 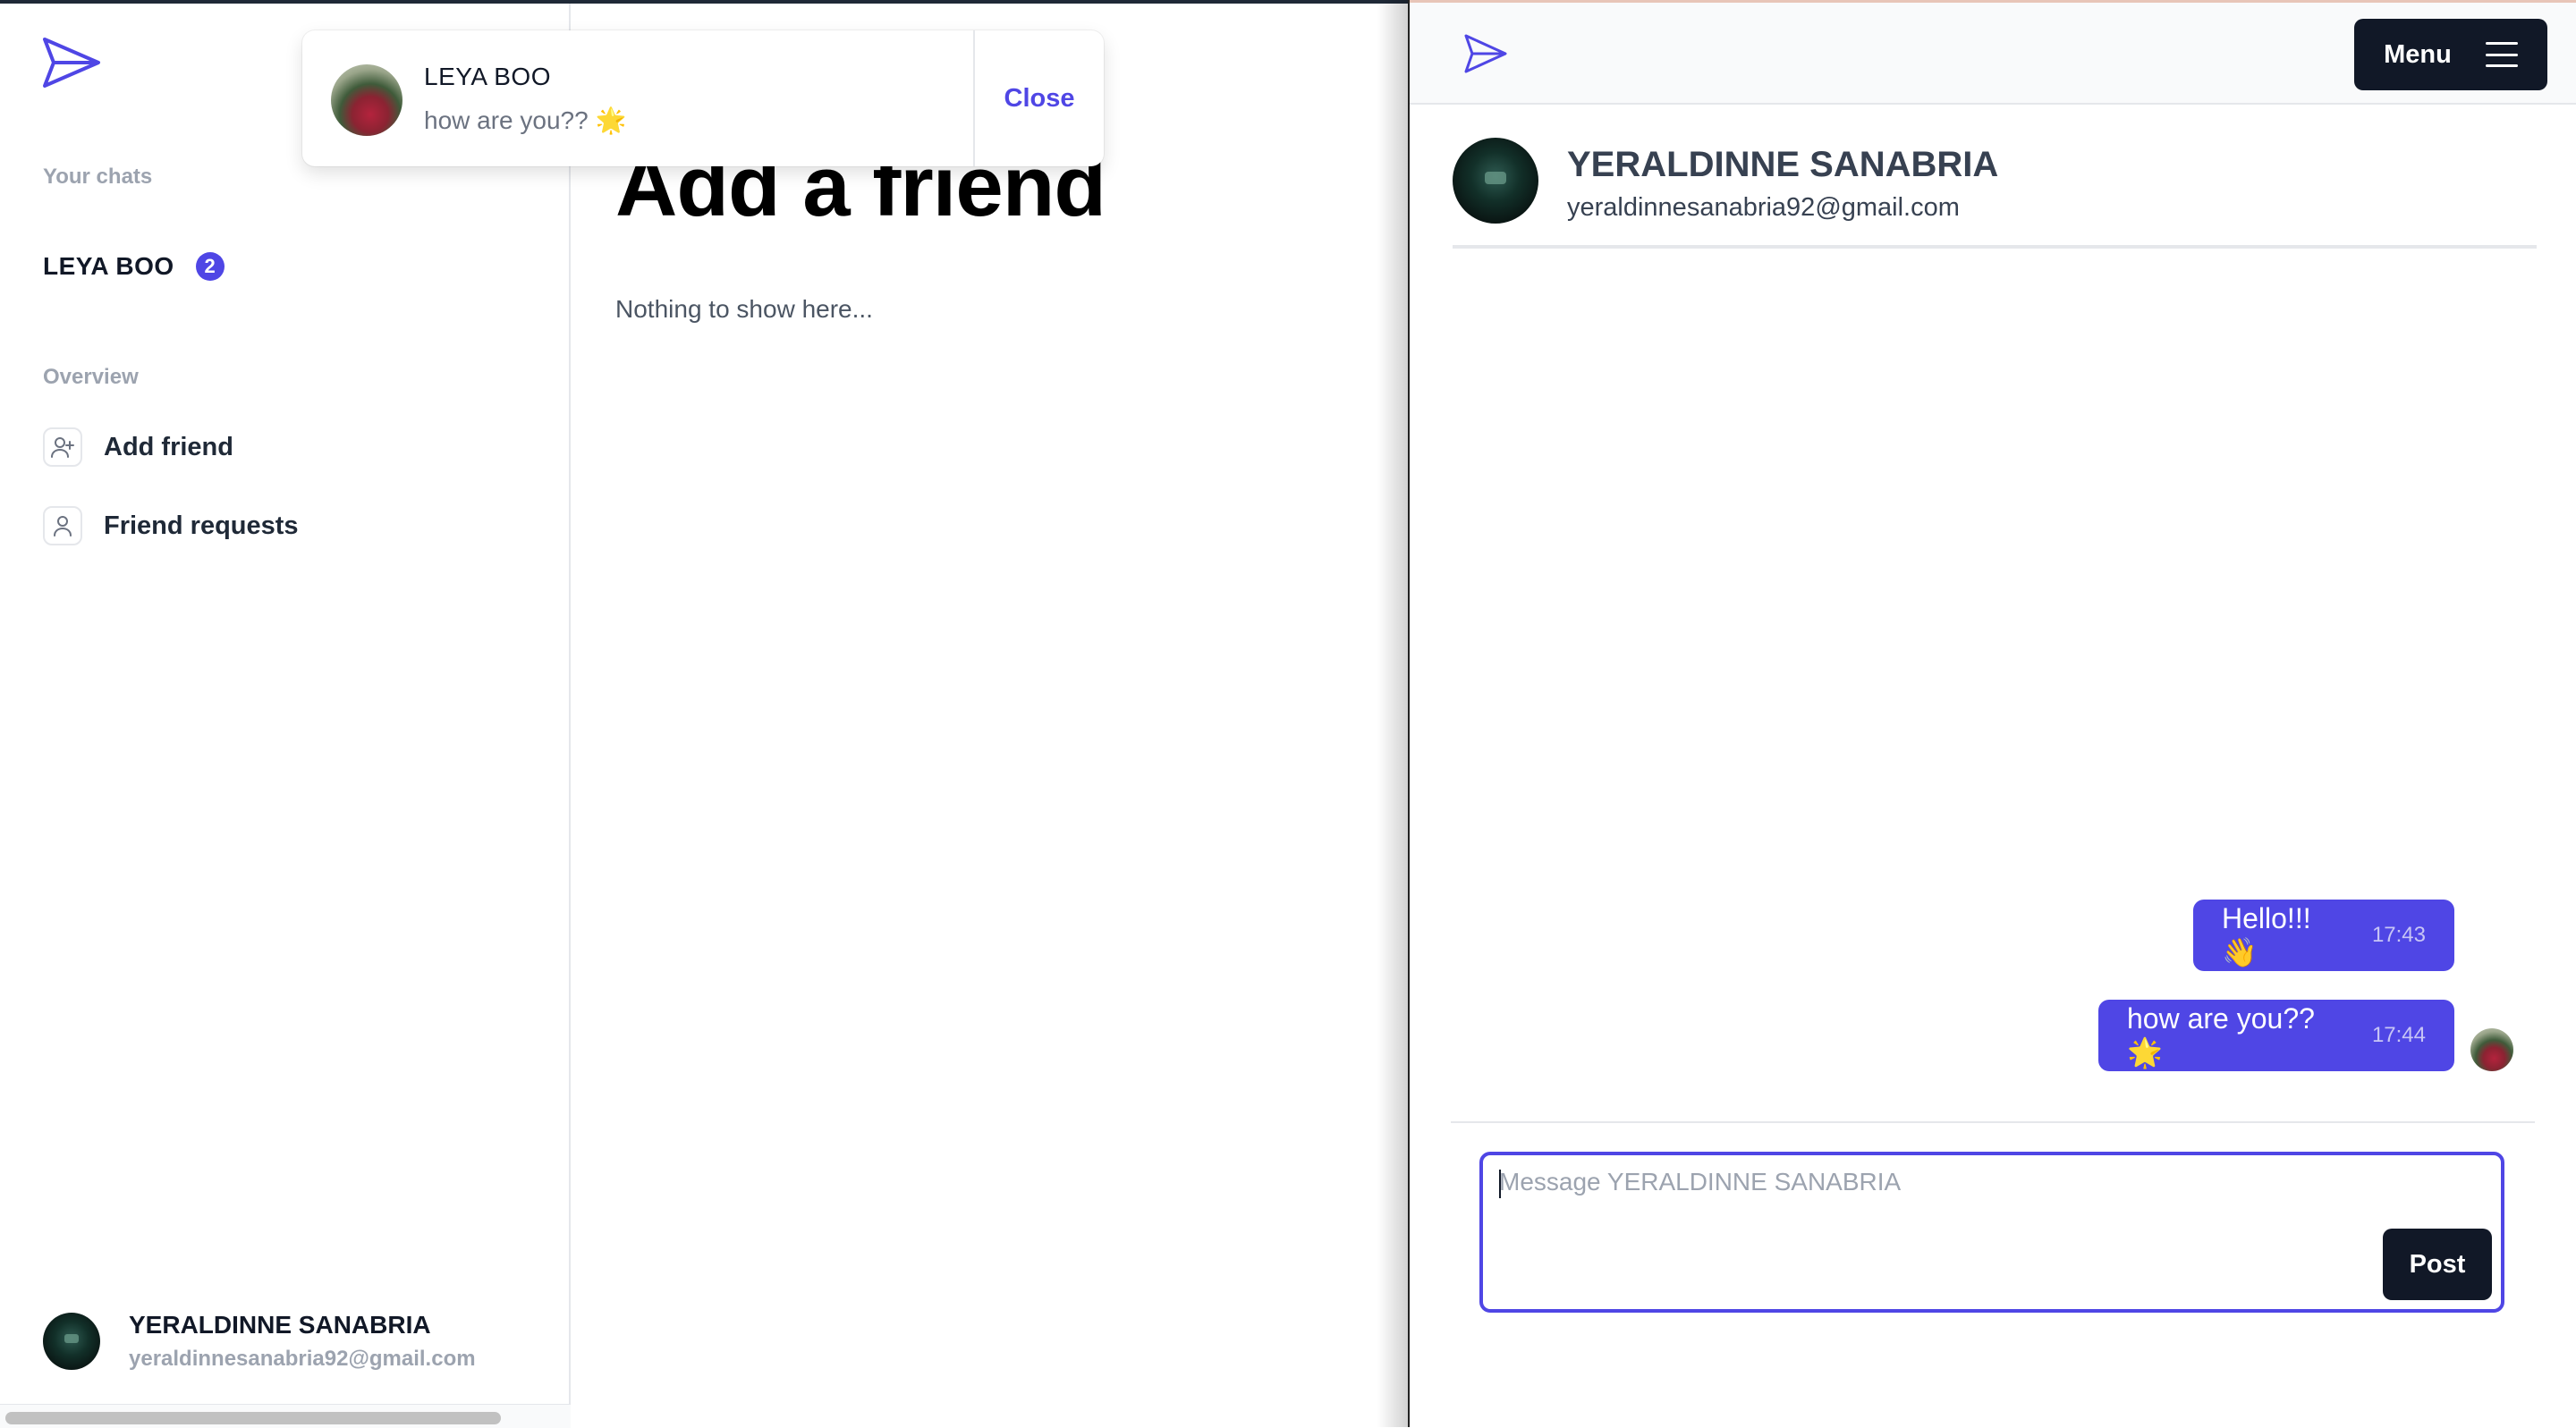 I want to click on message-bubble: how are you?? 🌟 17:44, so click(x=2276, y=1036).